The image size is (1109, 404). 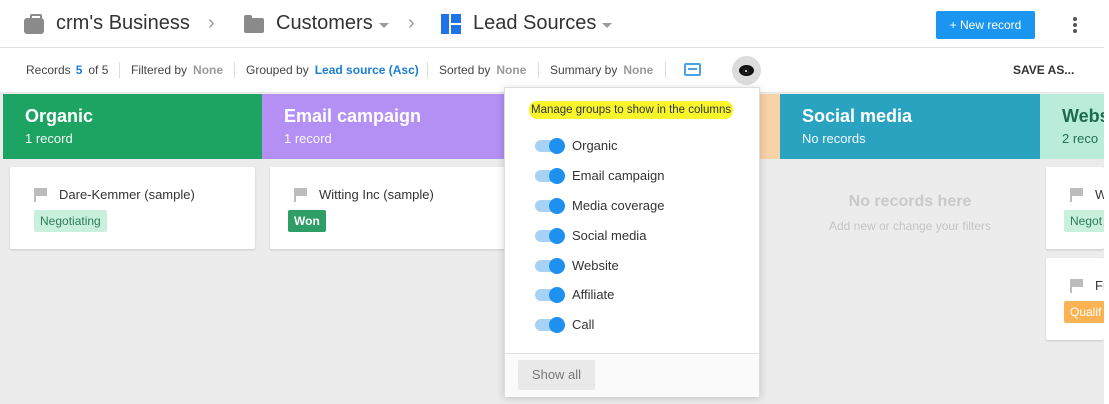 I want to click on filtered-by-value: None, so click(x=208, y=70).